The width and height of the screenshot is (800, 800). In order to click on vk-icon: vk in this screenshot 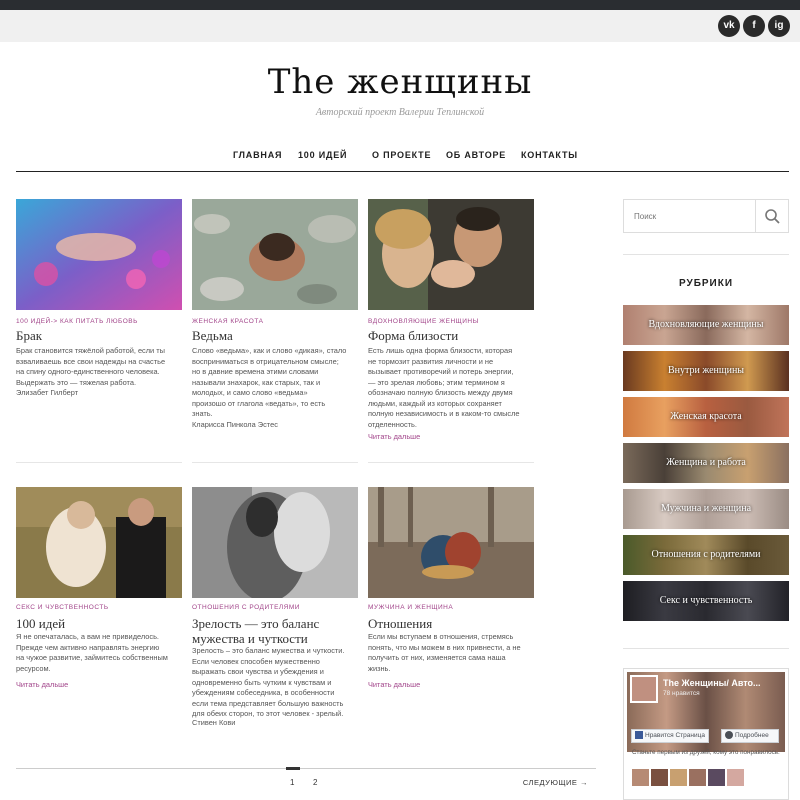, I will do `click(729, 26)`.